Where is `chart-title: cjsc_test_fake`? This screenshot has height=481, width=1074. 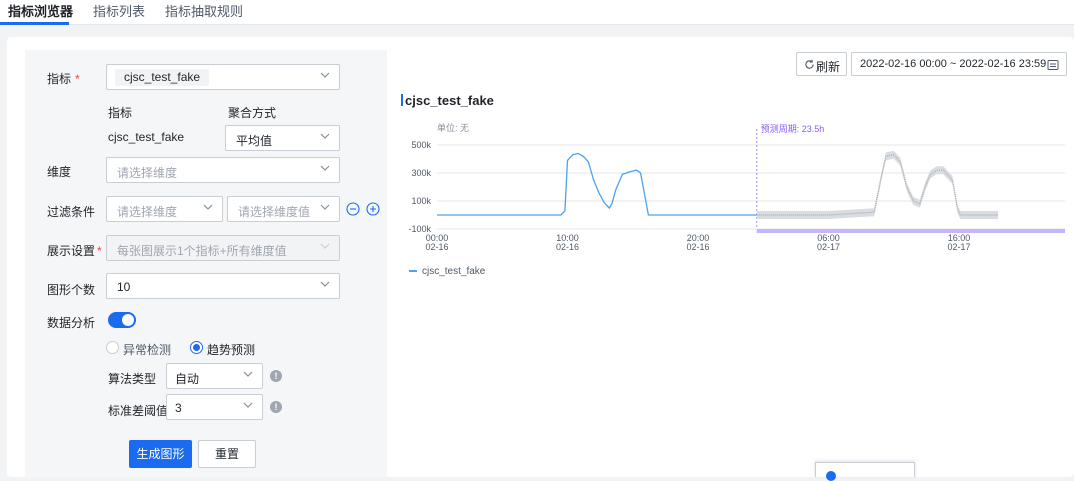
chart-title: cjsc_test_fake is located at coordinates (447, 100).